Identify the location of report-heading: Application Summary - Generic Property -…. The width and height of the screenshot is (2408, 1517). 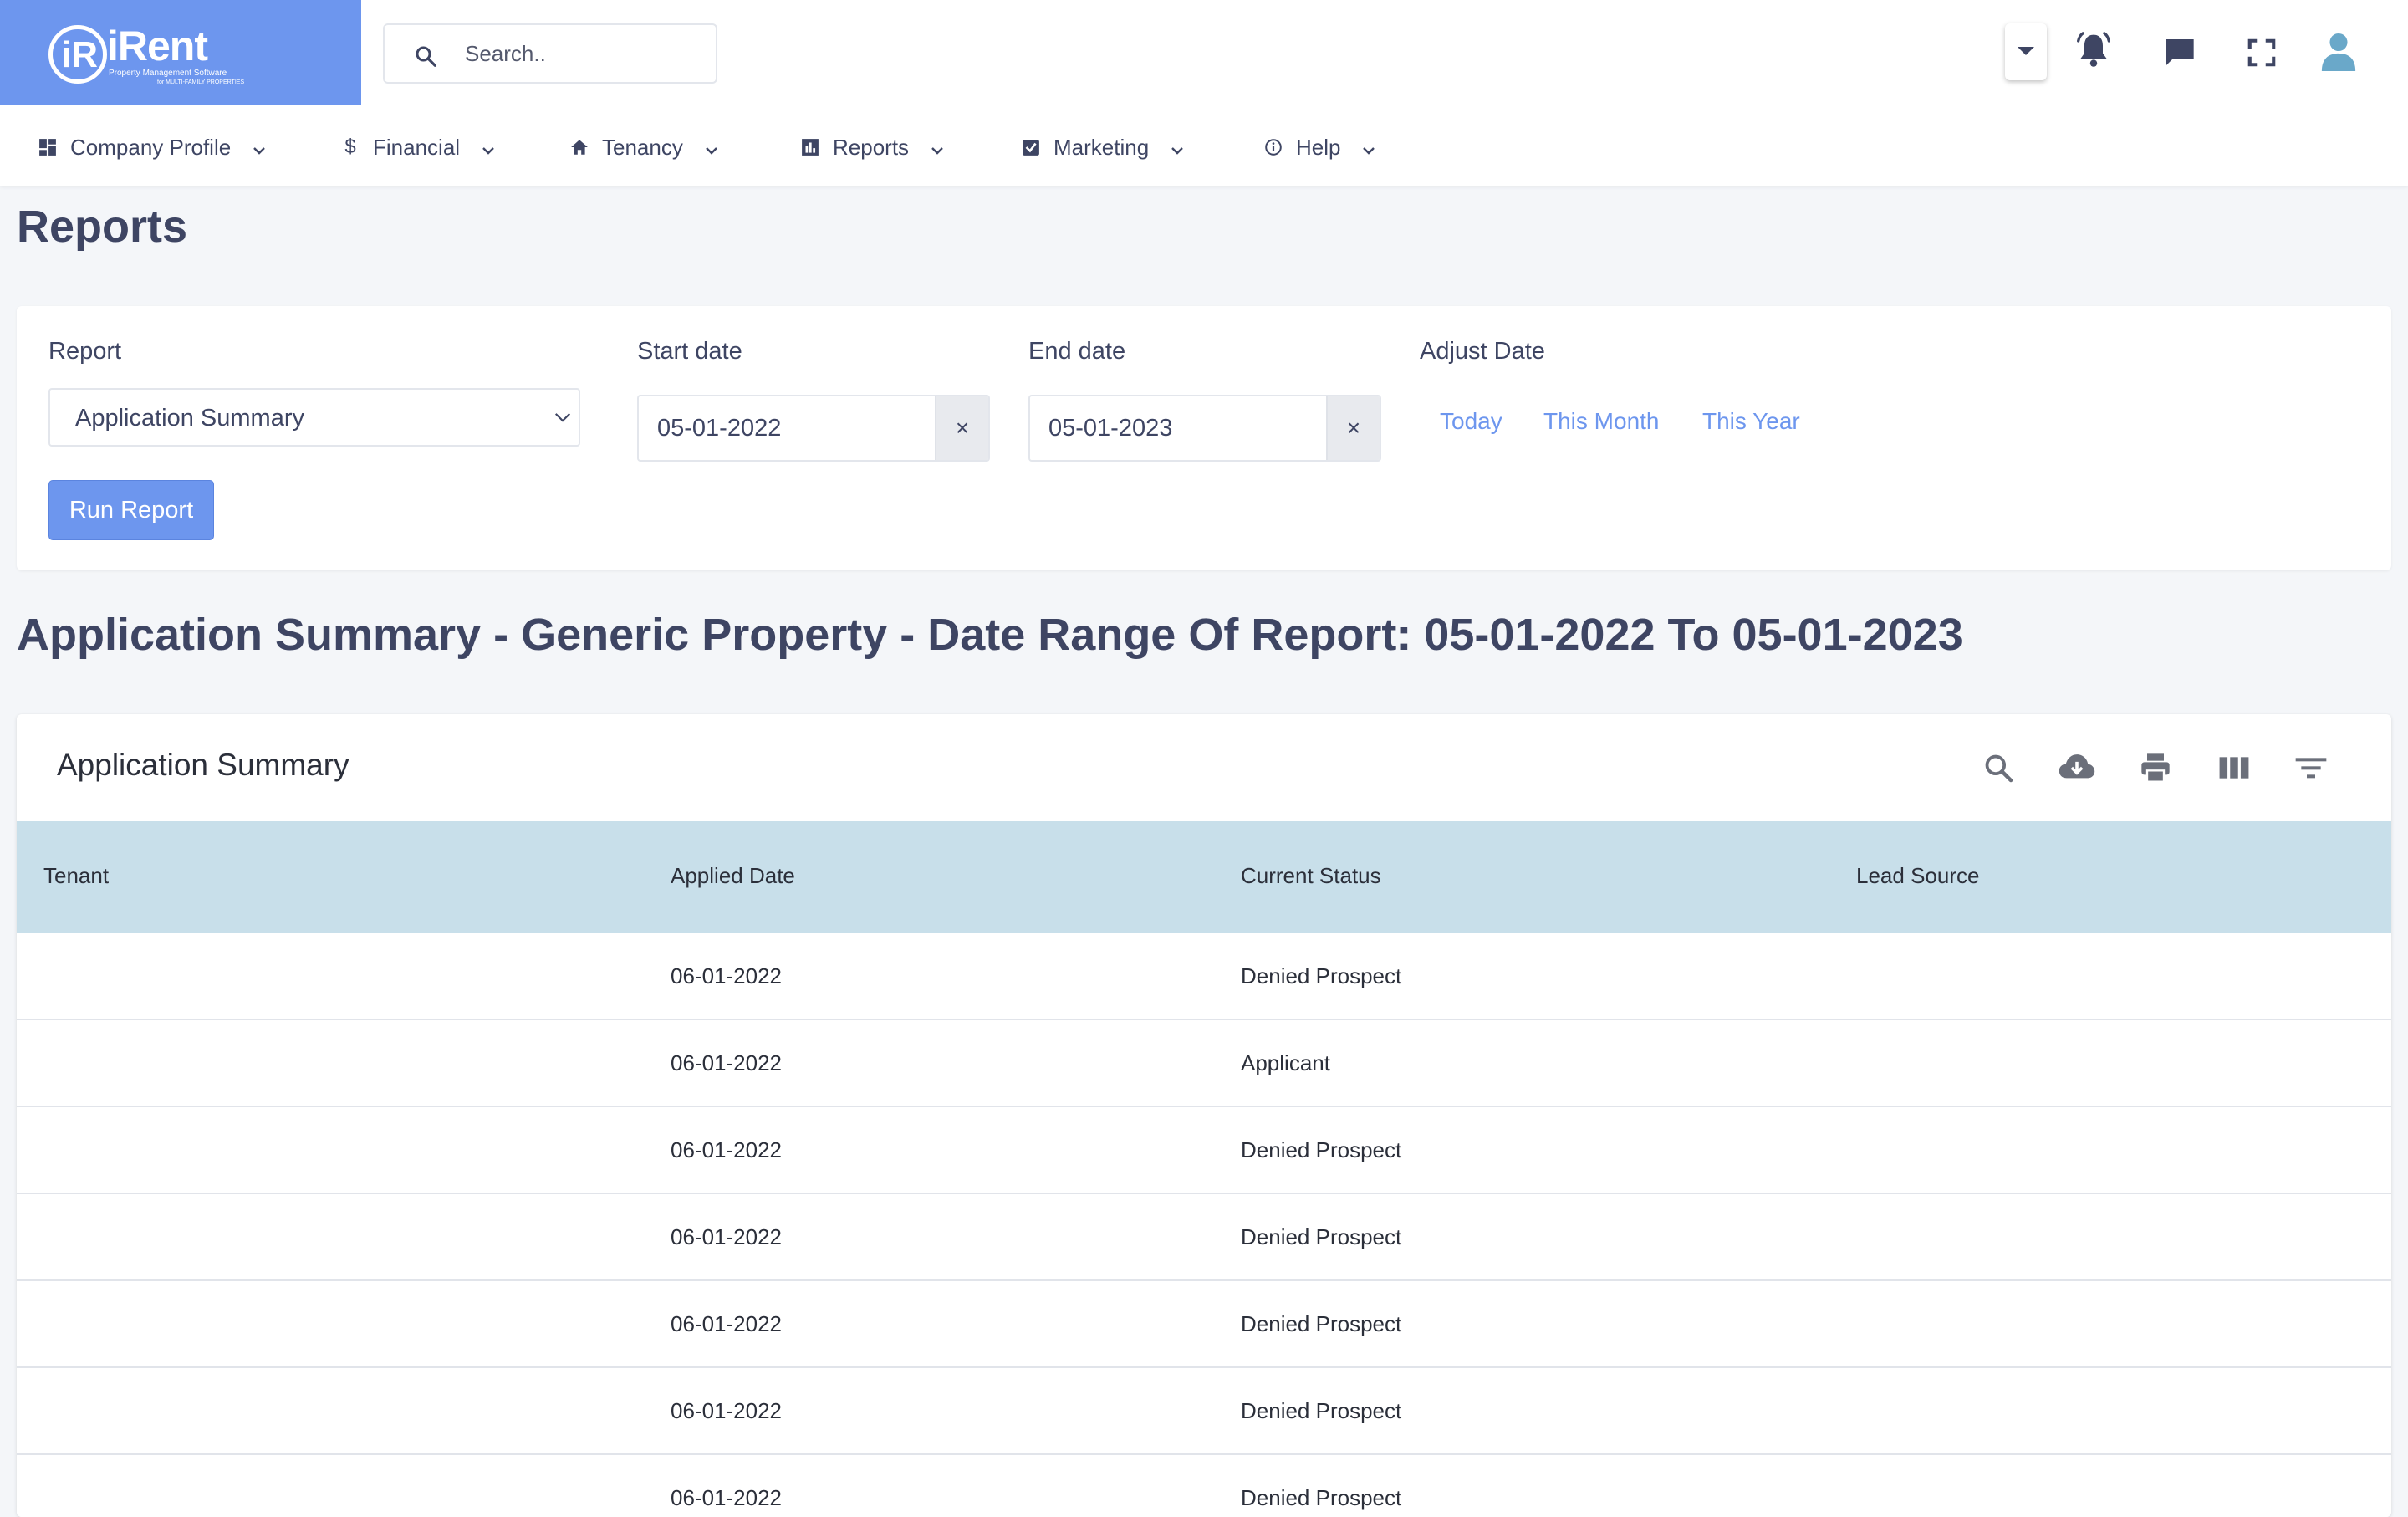
(990, 635).